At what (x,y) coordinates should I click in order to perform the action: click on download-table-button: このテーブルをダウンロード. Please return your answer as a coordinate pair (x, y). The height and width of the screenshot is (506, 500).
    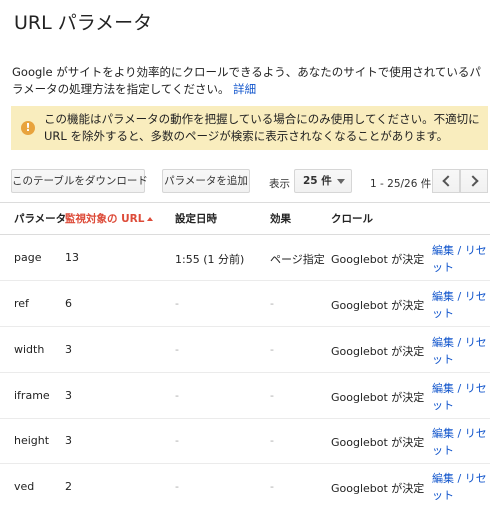
    Looking at the image, I should click on (79, 181).